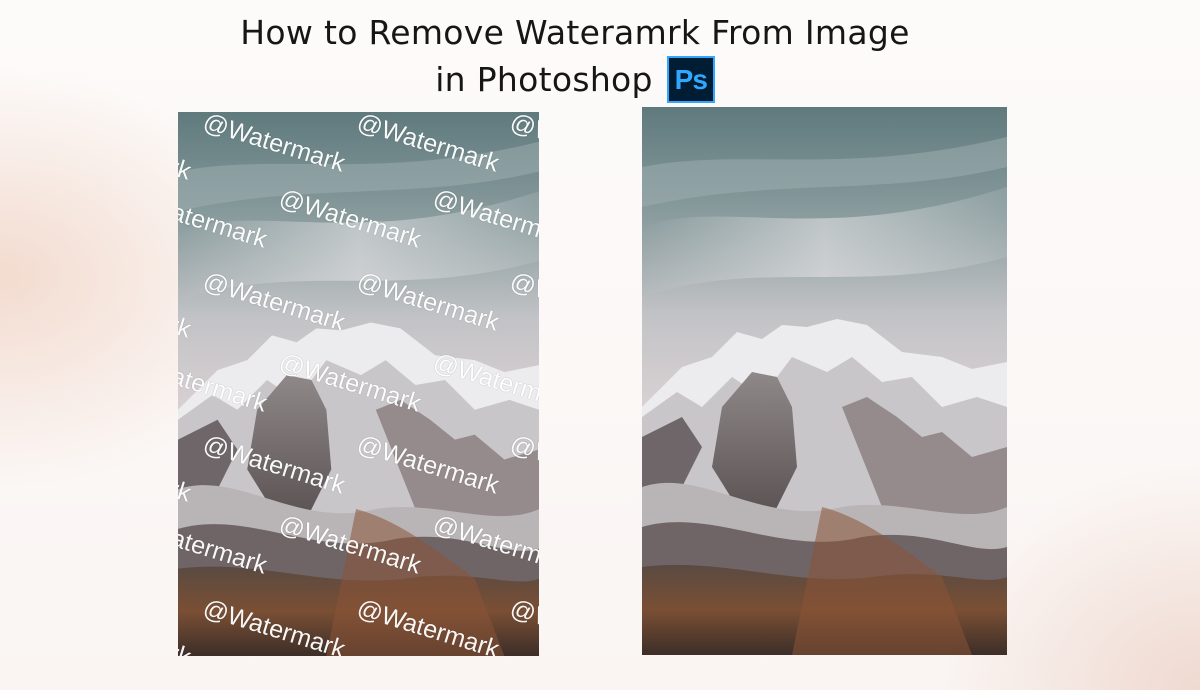  I want to click on title-line-1: How to Remove Wateramrk From Image, so click(575, 32).